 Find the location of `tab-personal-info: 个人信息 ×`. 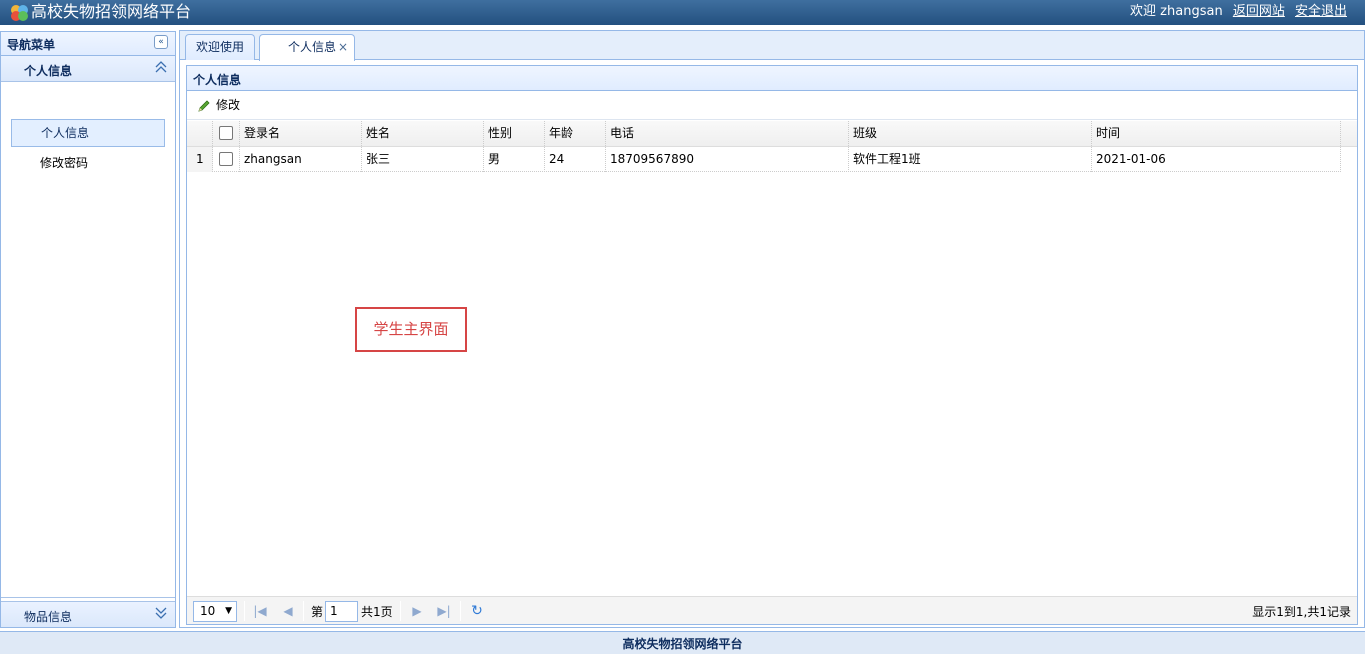

tab-personal-info: 个人信息 × is located at coordinates (307, 47).